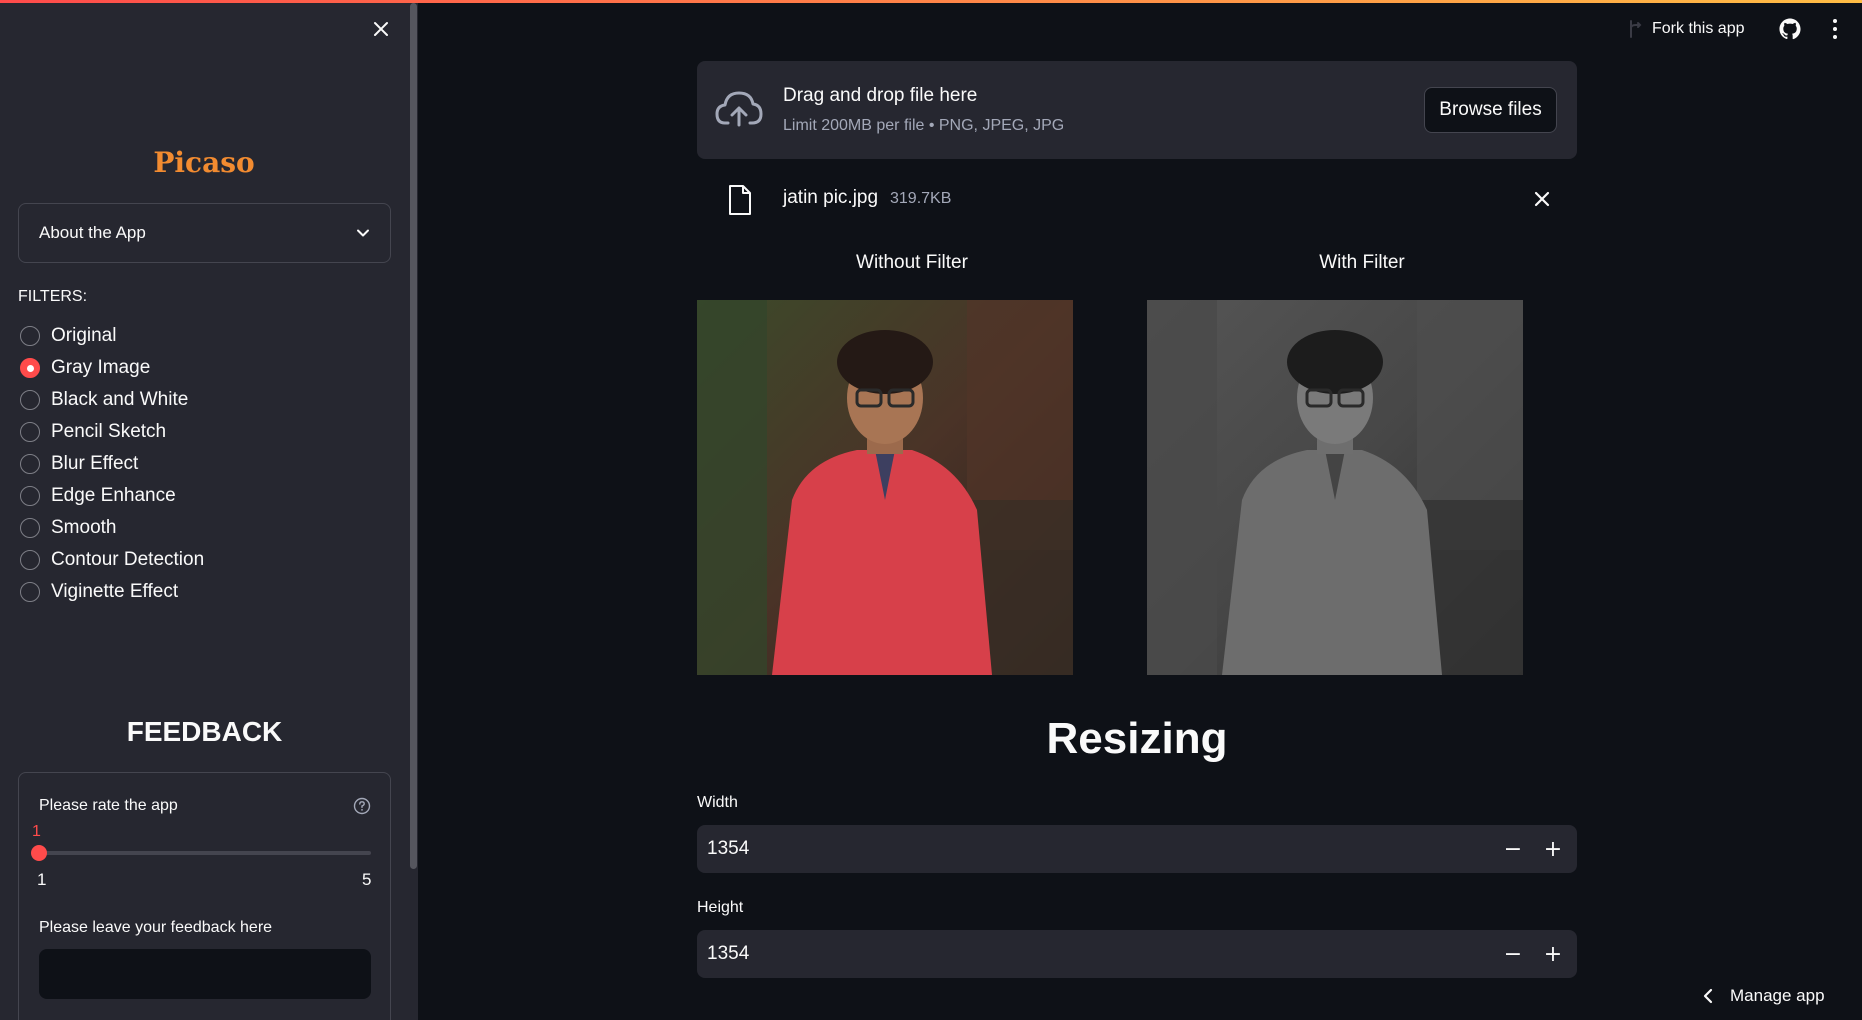  I want to click on main-menu-button, so click(1835, 29).